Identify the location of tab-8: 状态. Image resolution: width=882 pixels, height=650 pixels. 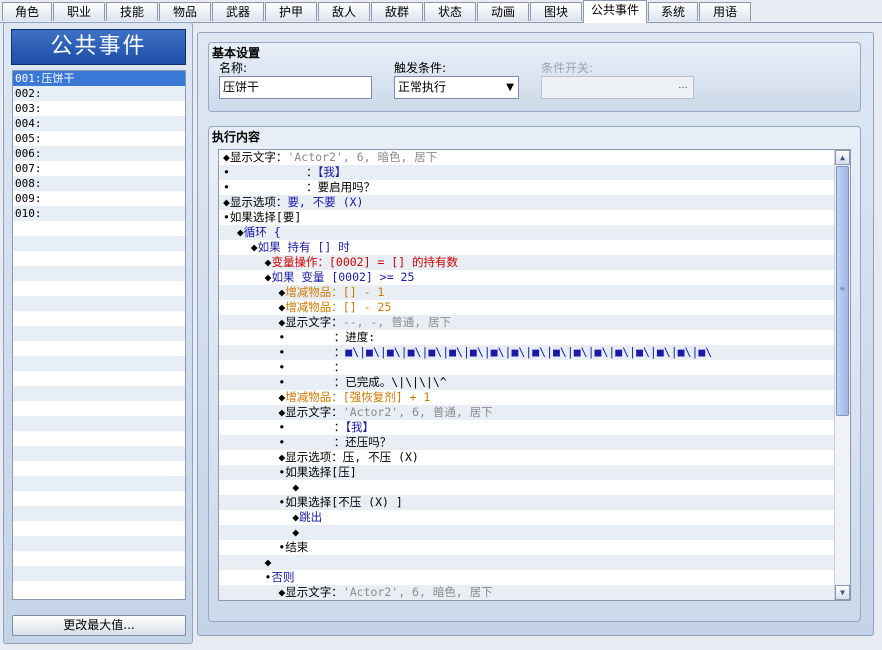
(450, 11).